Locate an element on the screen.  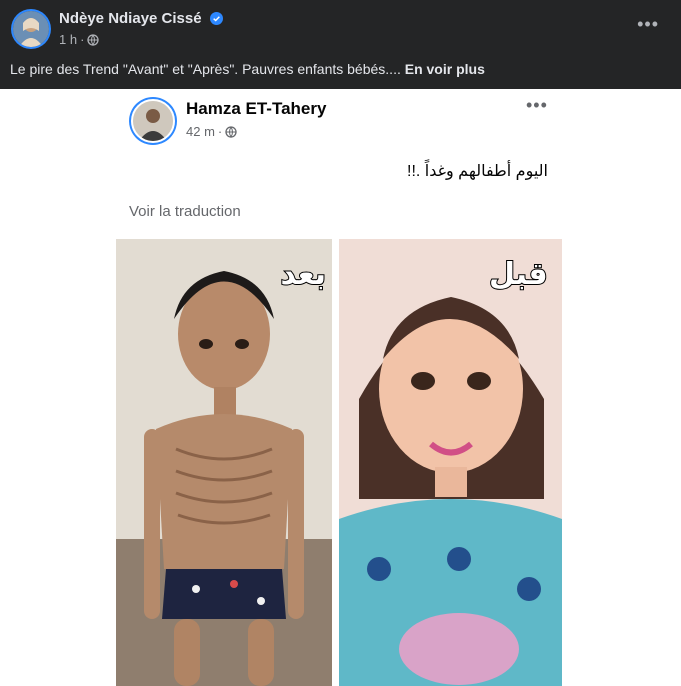
see-more-link: En voir plus is located at coordinates (445, 69).